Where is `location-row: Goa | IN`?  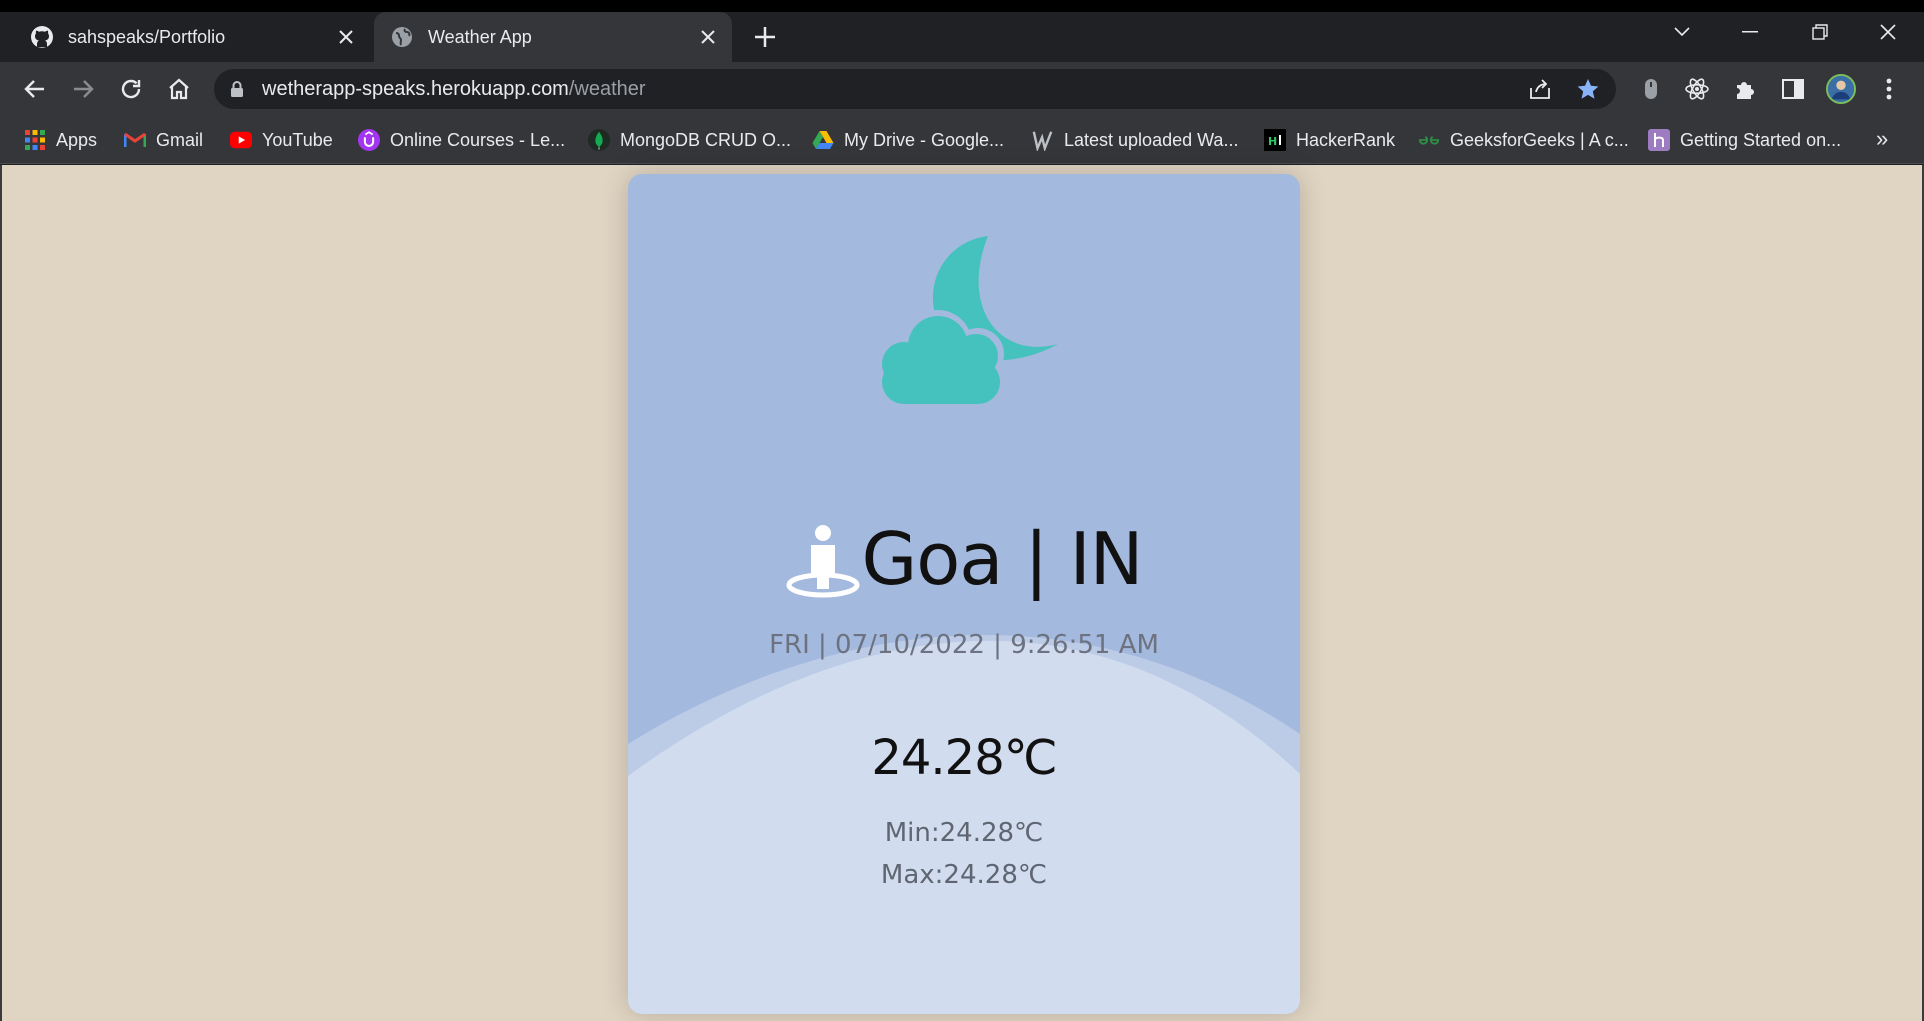 location-row: Goa | IN is located at coordinates (964, 559).